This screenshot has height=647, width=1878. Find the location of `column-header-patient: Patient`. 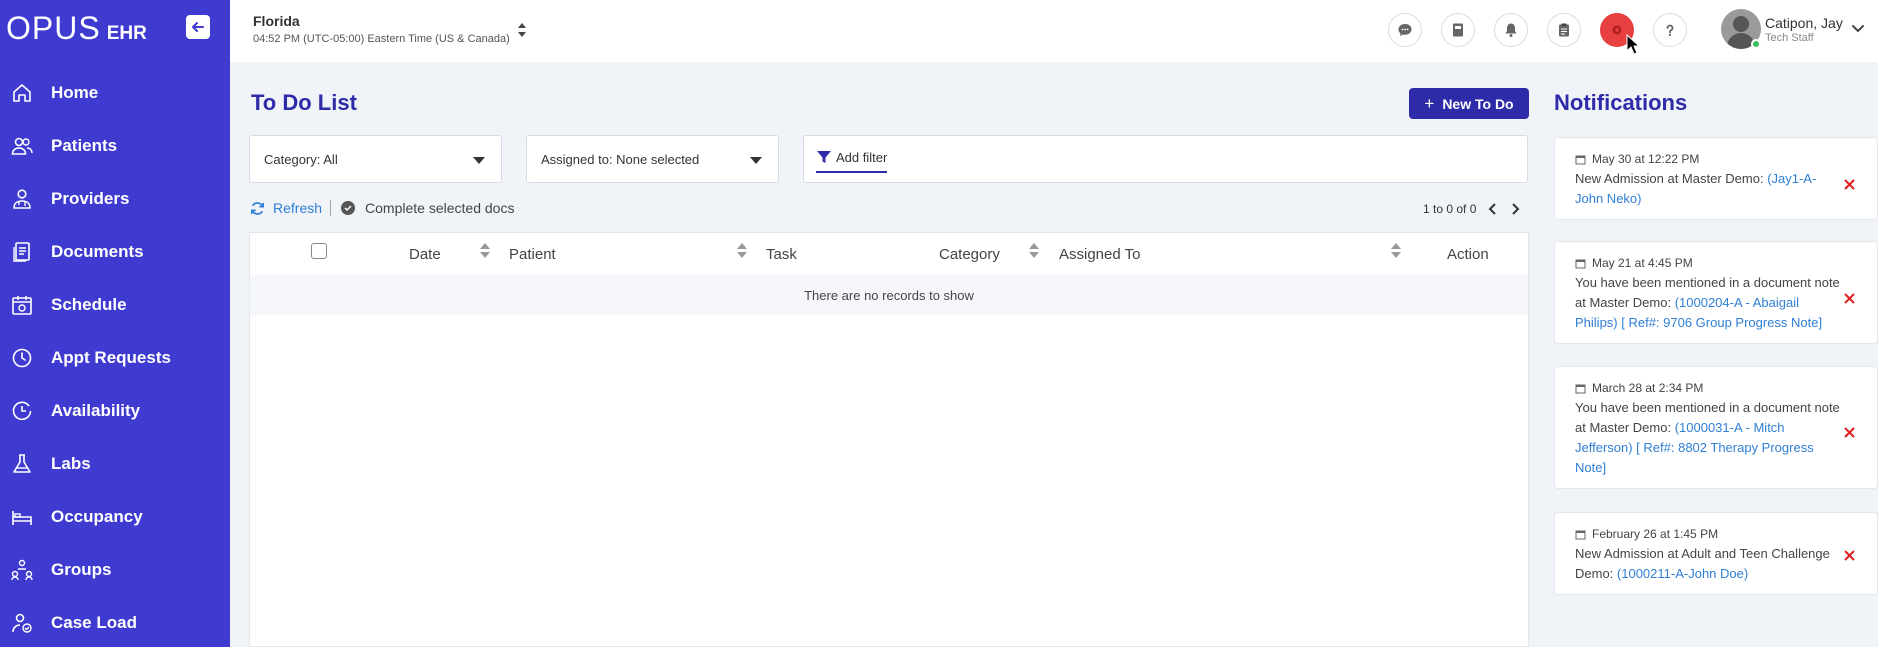

column-header-patient: Patient is located at coordinates (532, 254).